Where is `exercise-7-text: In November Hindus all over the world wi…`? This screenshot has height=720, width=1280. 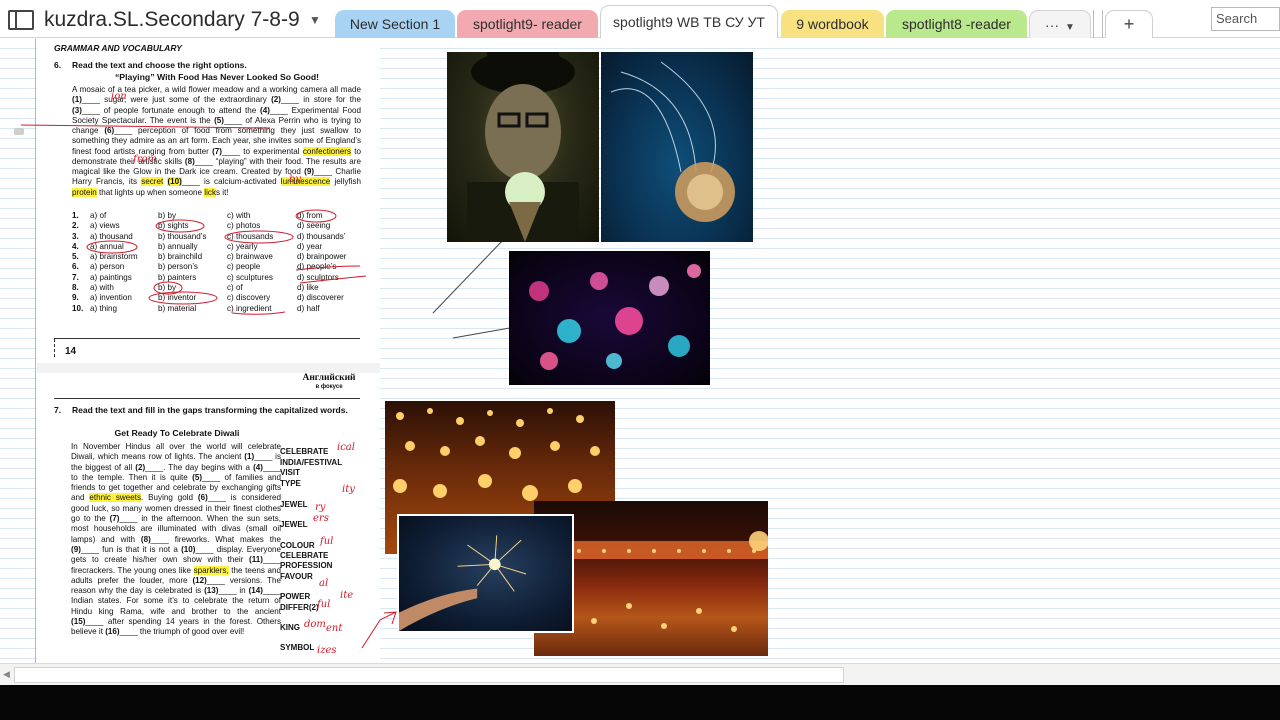 exercise-7-text: In November Hindus all over the world wi… is located at coordinates (176, 540).